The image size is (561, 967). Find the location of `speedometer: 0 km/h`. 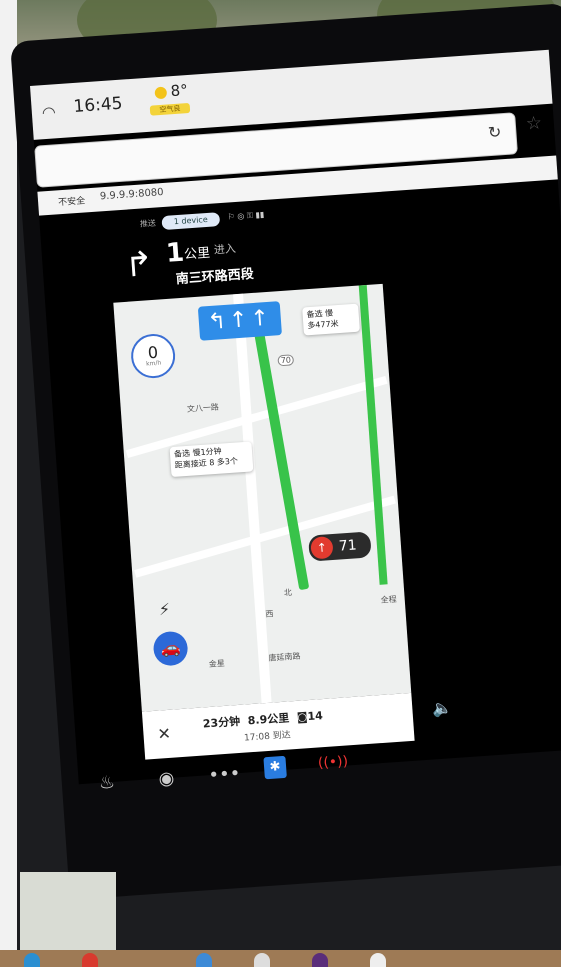

speedometer: 0 km/h is located at coordinates (153, 356).